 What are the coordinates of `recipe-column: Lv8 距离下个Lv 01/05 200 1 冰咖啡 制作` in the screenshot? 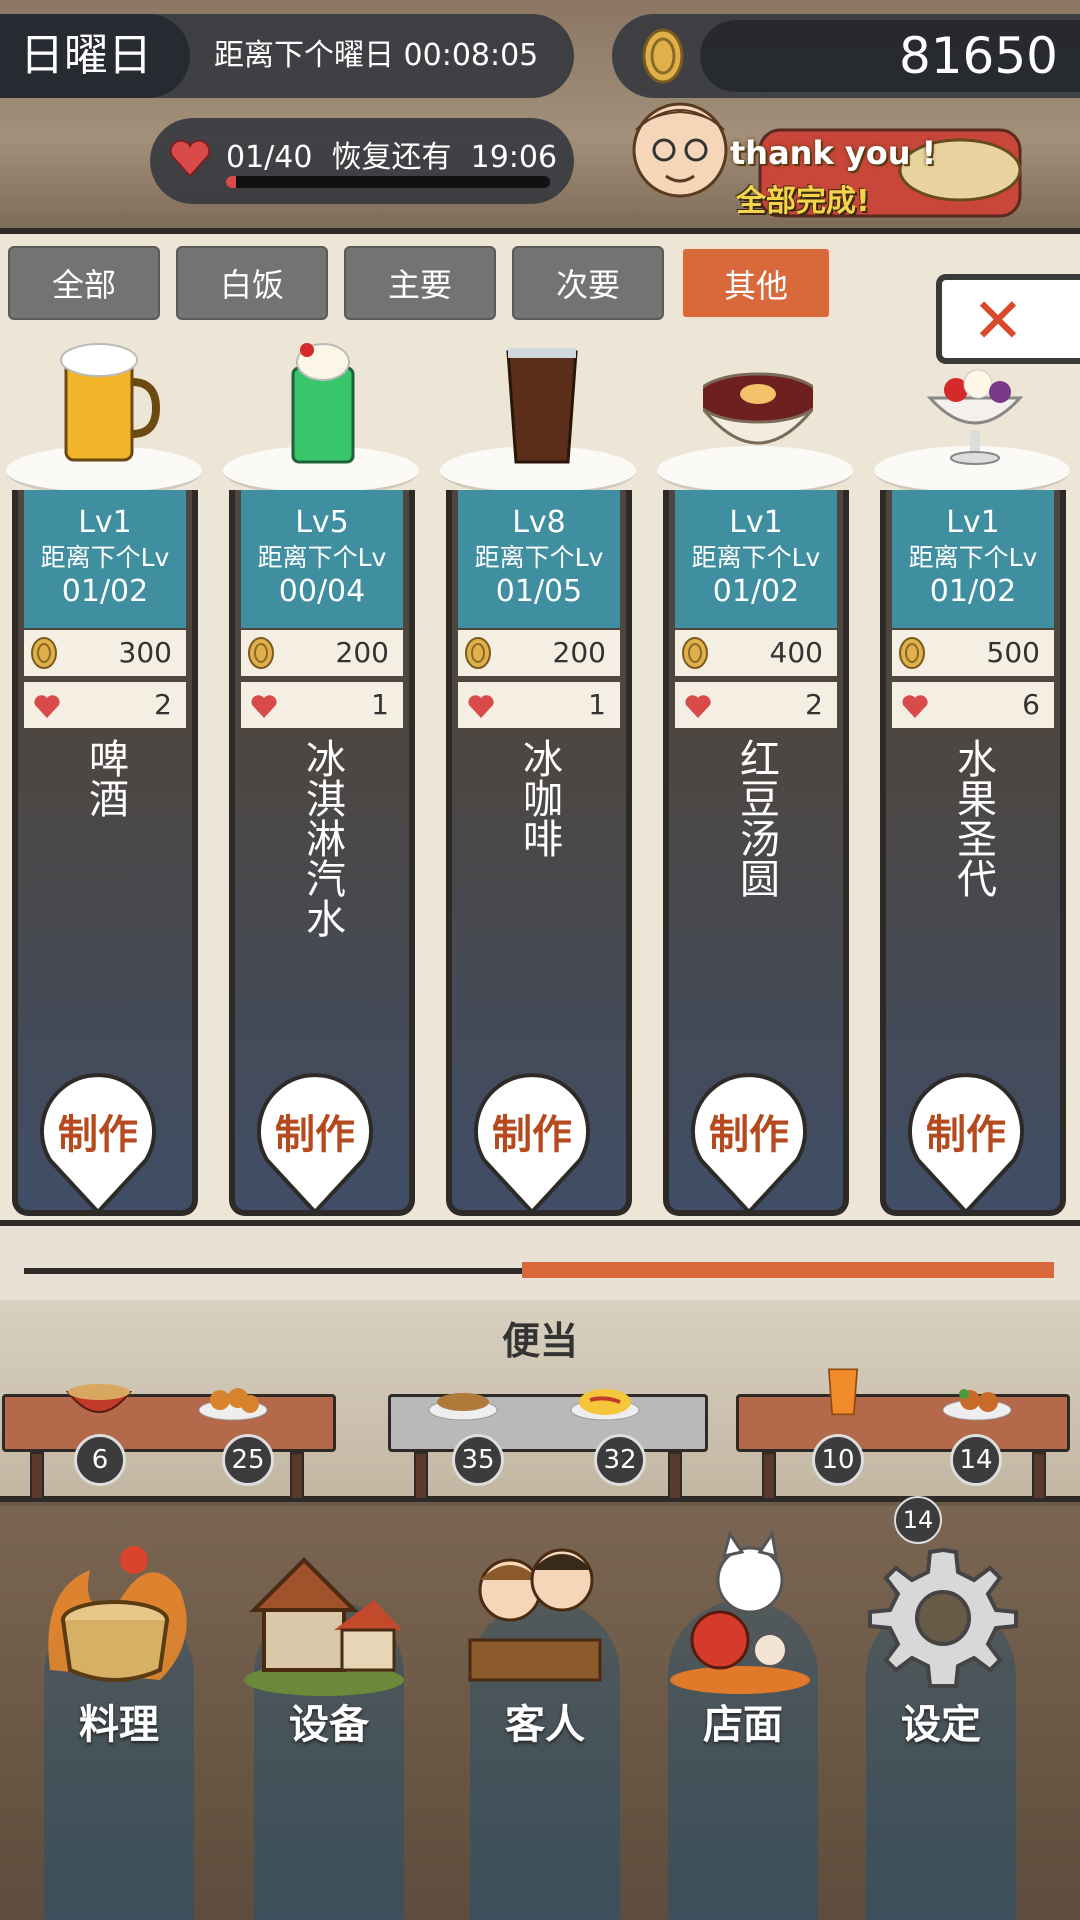 It's located at (539, 853).